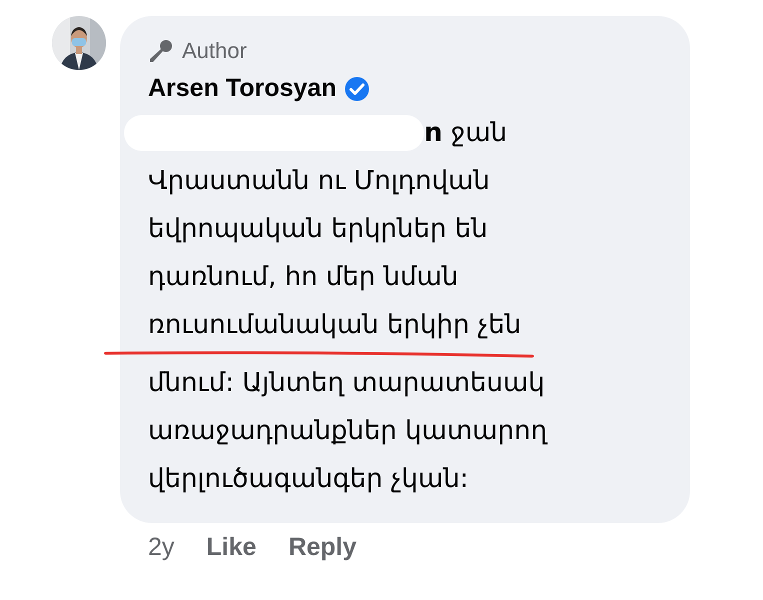 The height and width of the screenshot is (600, 763). I want to click on comment-text: մնում: Այնտեղ տարատեսակ առաջադրանքներ կատարող վերլուծագանգեր չկան:, so click(348, 431).